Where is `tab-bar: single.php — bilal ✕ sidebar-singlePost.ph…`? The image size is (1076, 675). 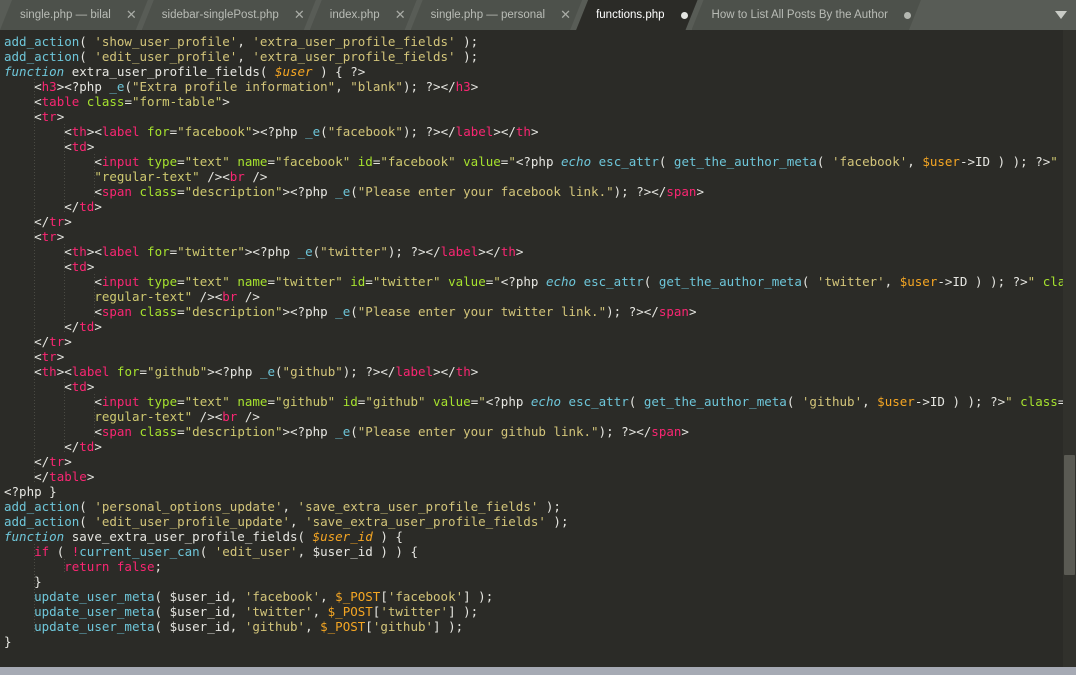 tab-bar: single.php — bilal ✕ sidebar-singlePost.ph… is located at coordinates (538, 15).